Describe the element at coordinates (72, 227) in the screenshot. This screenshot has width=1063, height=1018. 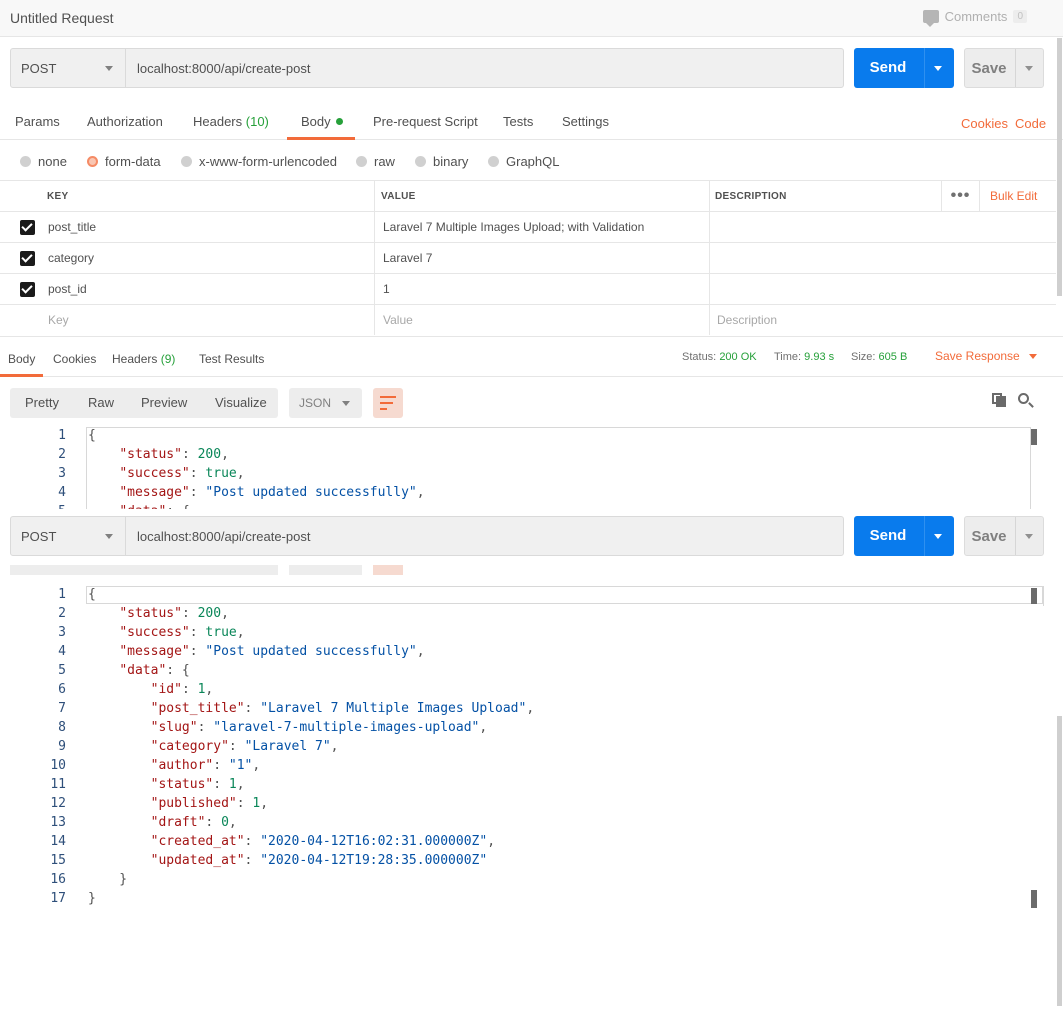
I see `row-key: post_title` at that location.